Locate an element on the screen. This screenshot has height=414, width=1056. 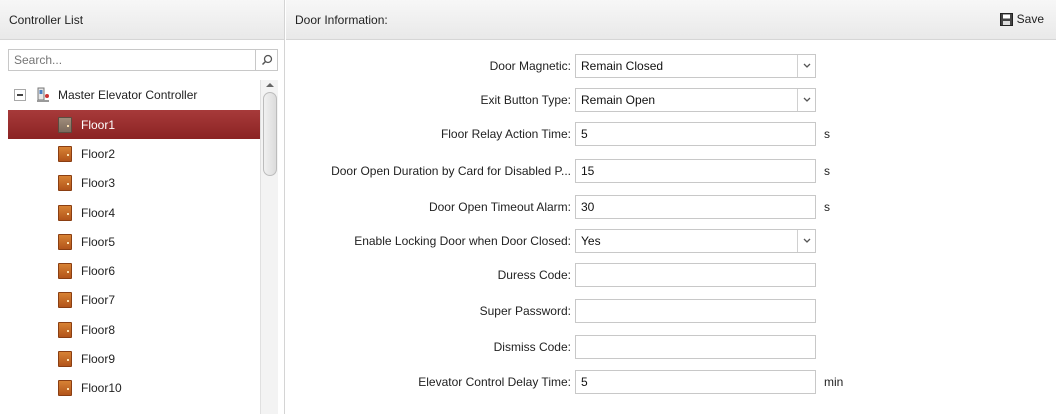
dismiss-code-row: Dismiss Code: is located at coordinates (671, 347).